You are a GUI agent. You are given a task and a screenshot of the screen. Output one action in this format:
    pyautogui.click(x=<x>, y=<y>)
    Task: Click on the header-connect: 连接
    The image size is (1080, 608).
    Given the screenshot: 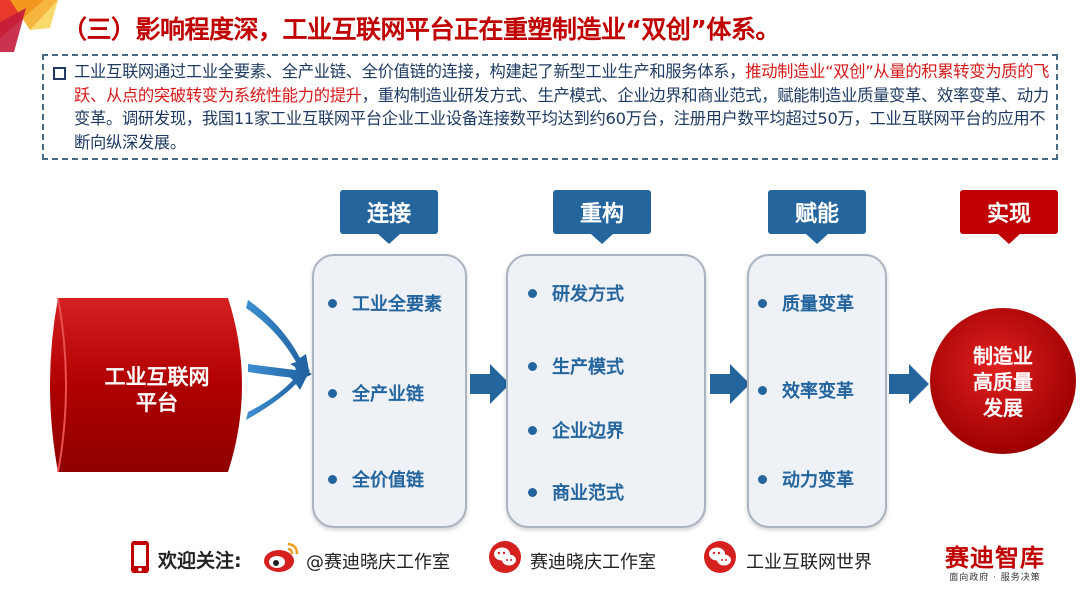 What is the action you would take?
    pyautogui.click(x=389, y=212)
    